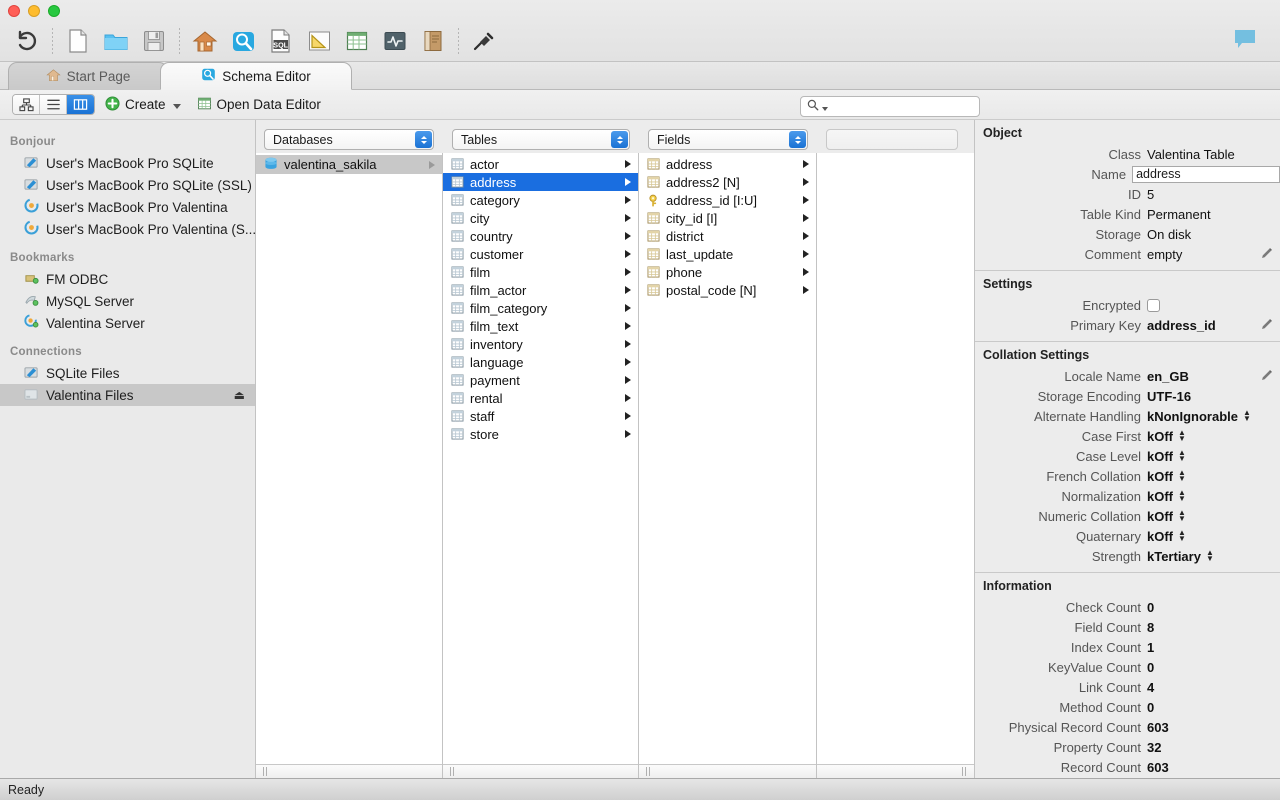 The image size is (1280, 800). I want to click on list-item: country, so click(540, 236).